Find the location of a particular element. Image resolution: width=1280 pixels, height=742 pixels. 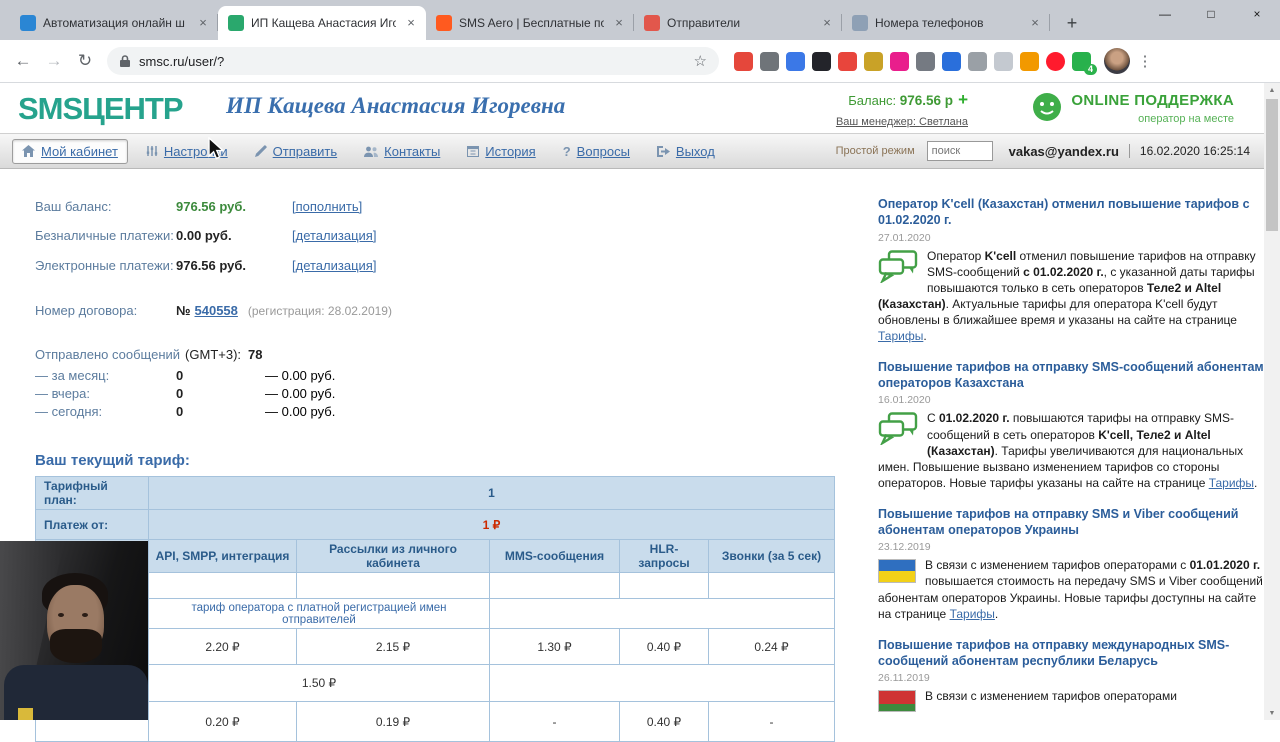

close-button: × is located at coordinates (1257, 14).